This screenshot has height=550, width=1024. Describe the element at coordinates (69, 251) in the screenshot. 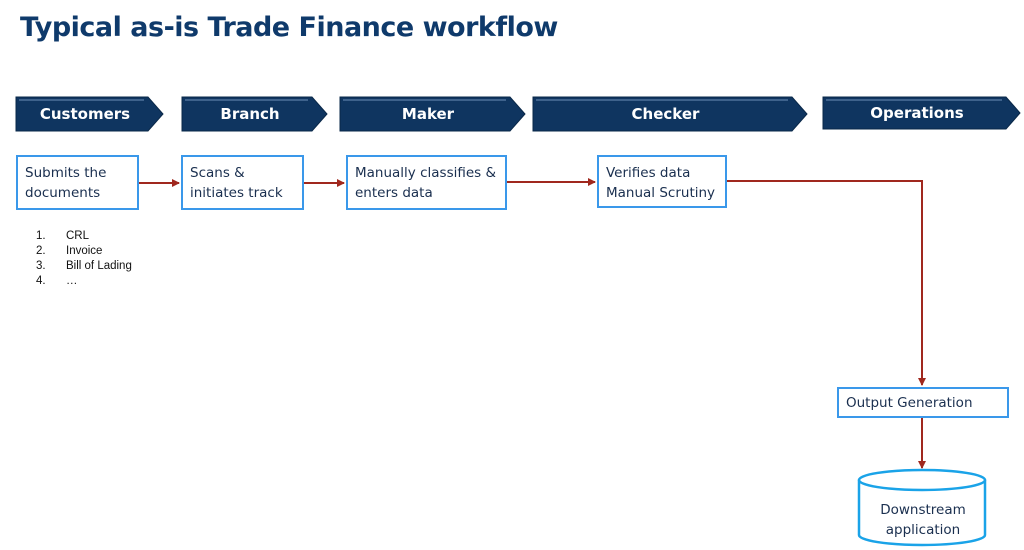

I see `list-item: 2. Invoice` at that location.